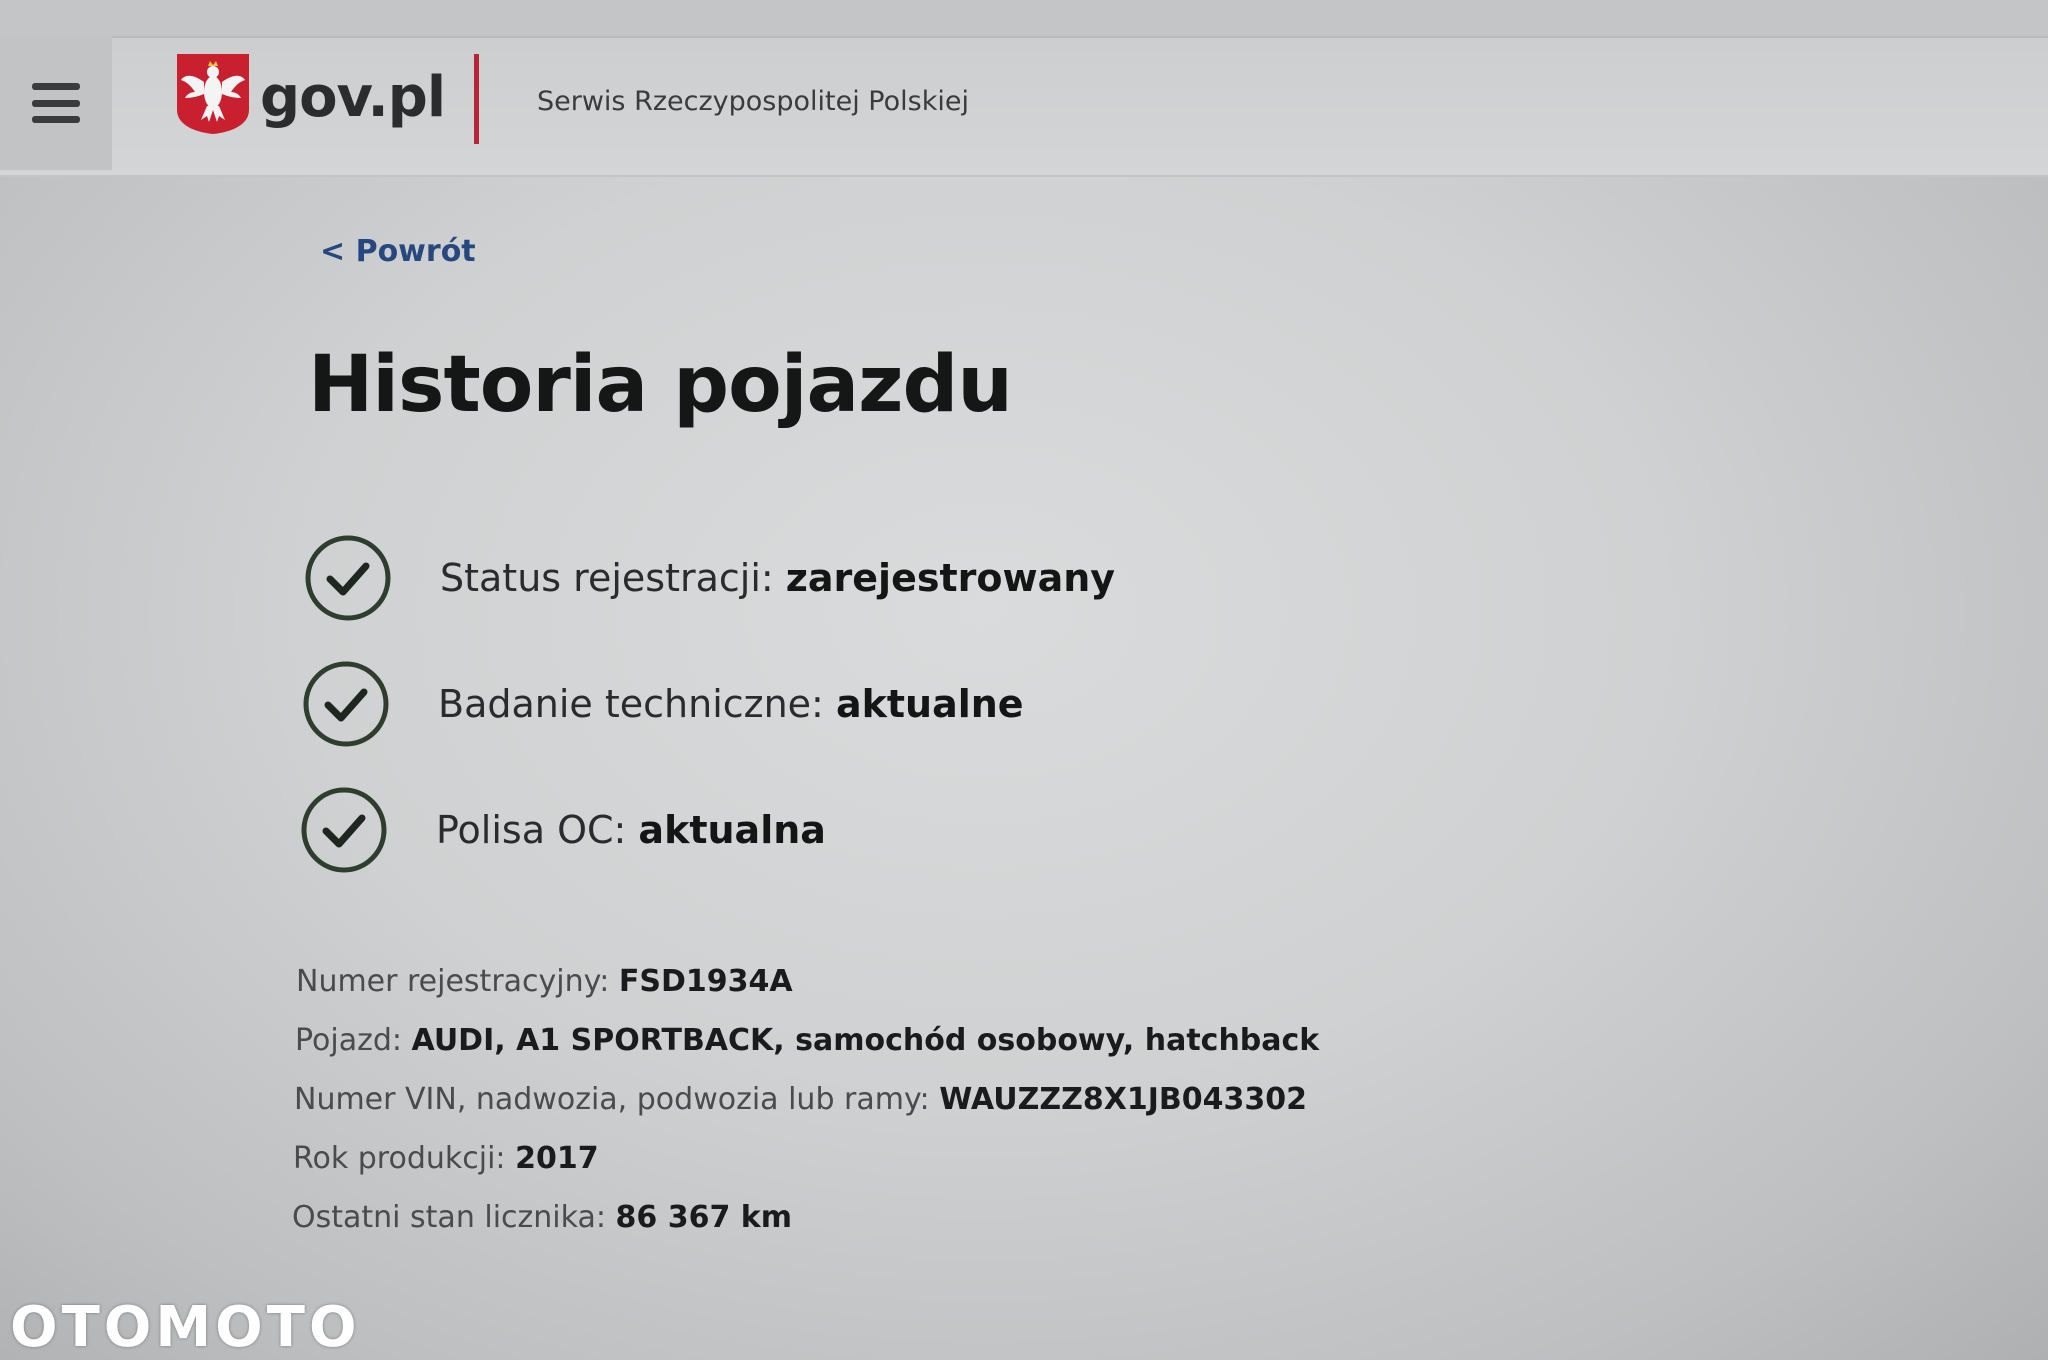 This screenshot has width=2048, height=1360. I want to click on otomoto-watermark: OTOMOTO, so click(185, 1327).